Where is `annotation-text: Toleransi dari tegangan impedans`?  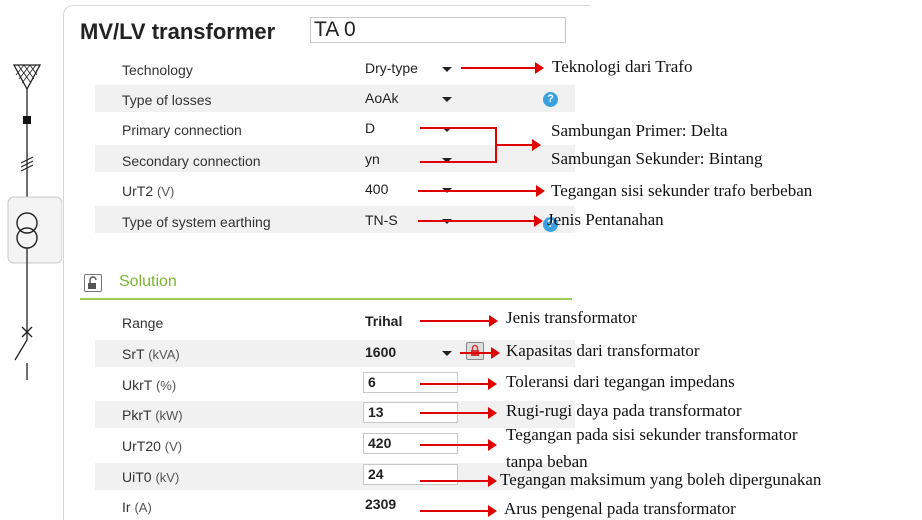 annotation-text: Toleransi dari tegangan impedans is located at coordinates (620, 381).